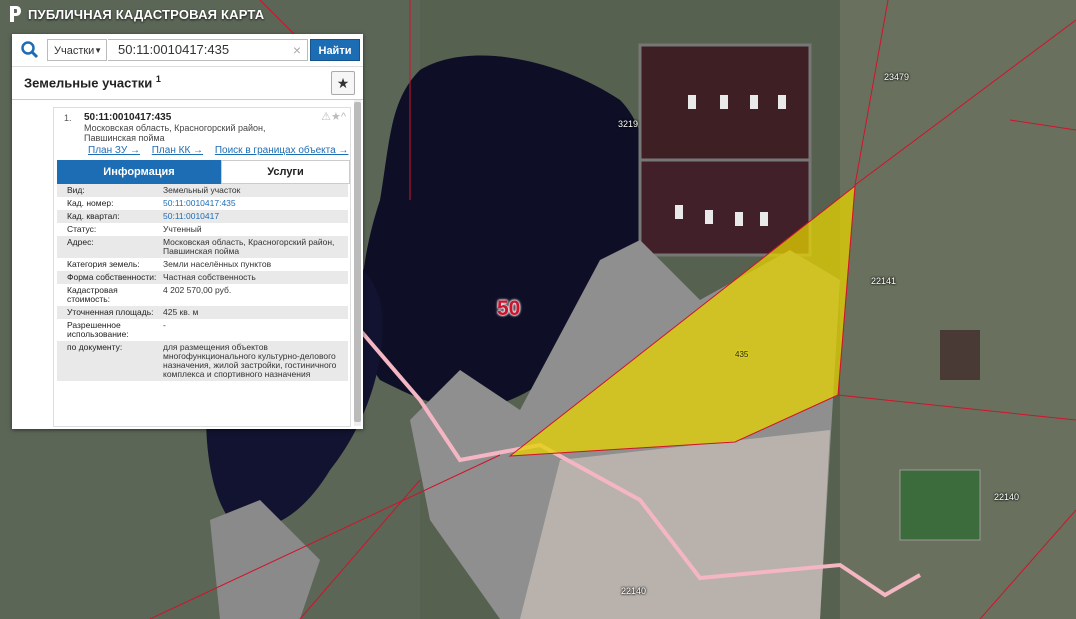  I want to click on app-logo-icon, so click(15, 14).